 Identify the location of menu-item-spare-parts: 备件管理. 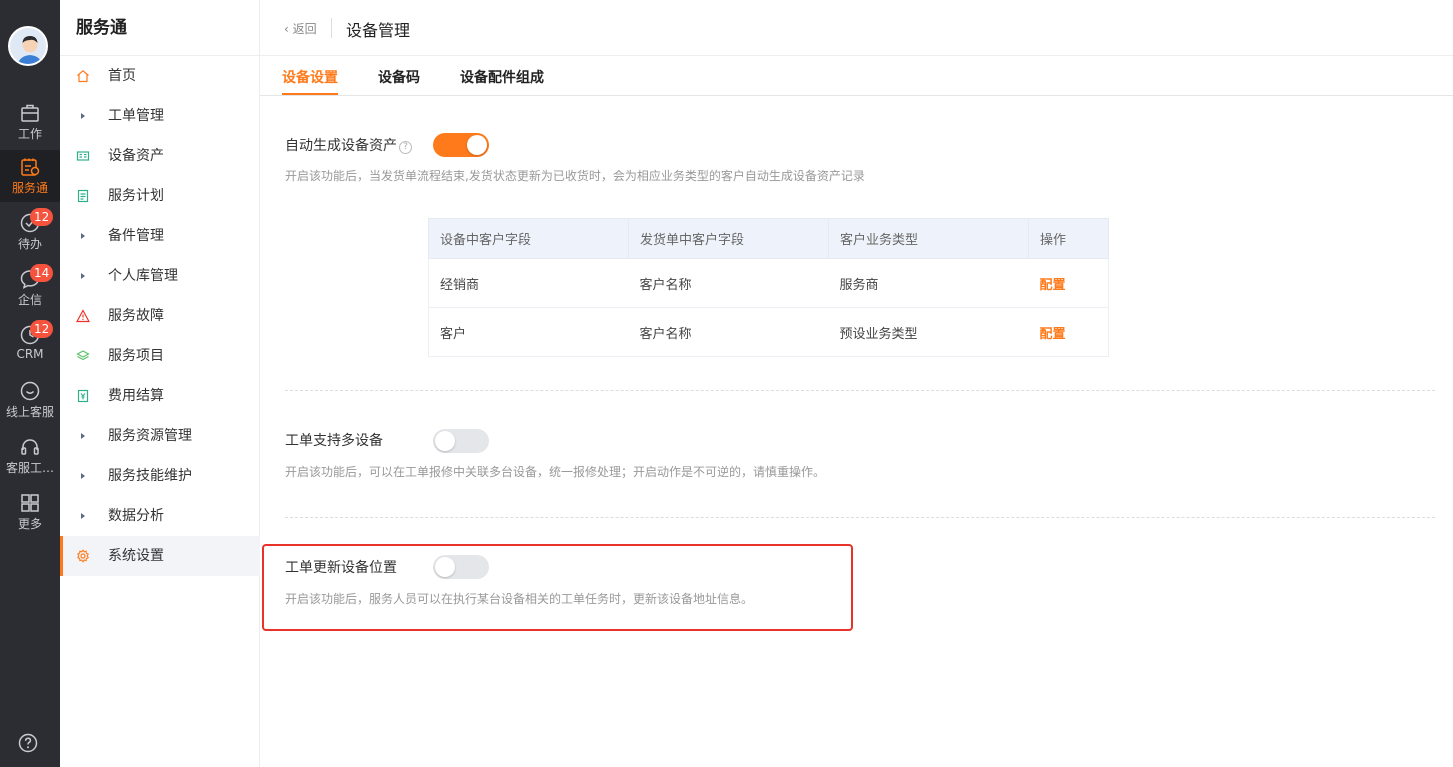
(160, 236).